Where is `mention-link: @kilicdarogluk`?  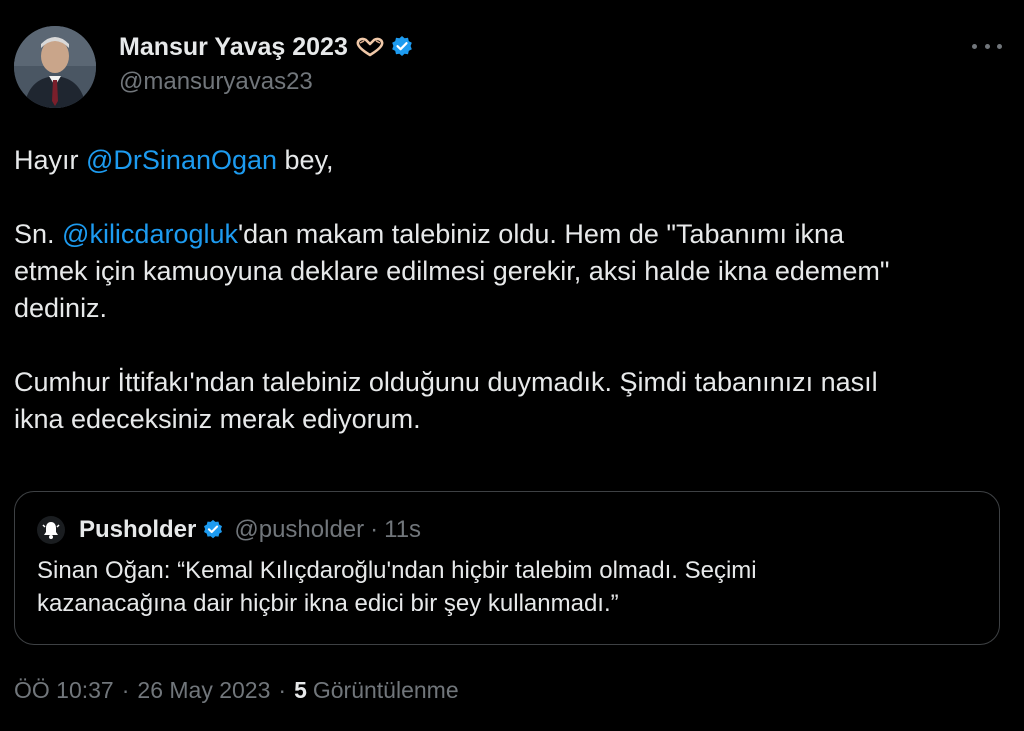 mention-link: @kilicdarogluk is located at coordinates (150, 234).